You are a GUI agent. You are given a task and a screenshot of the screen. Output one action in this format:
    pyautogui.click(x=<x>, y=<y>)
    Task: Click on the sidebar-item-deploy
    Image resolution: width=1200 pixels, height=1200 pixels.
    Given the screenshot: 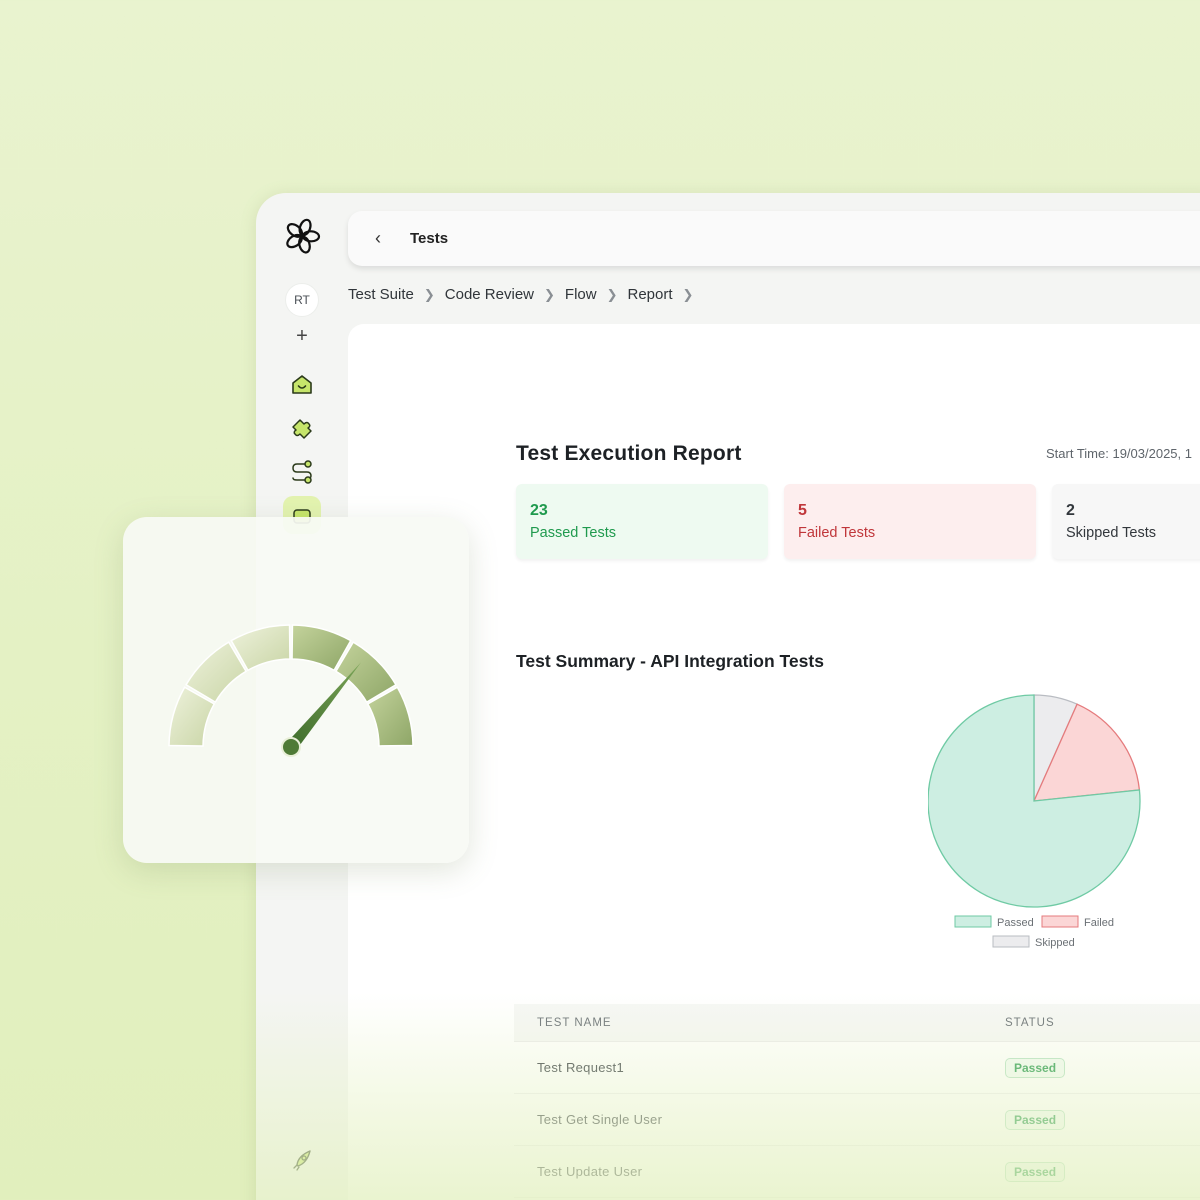 What is the action you would take?
    pyautogui.click(x=302, y=1160)
    